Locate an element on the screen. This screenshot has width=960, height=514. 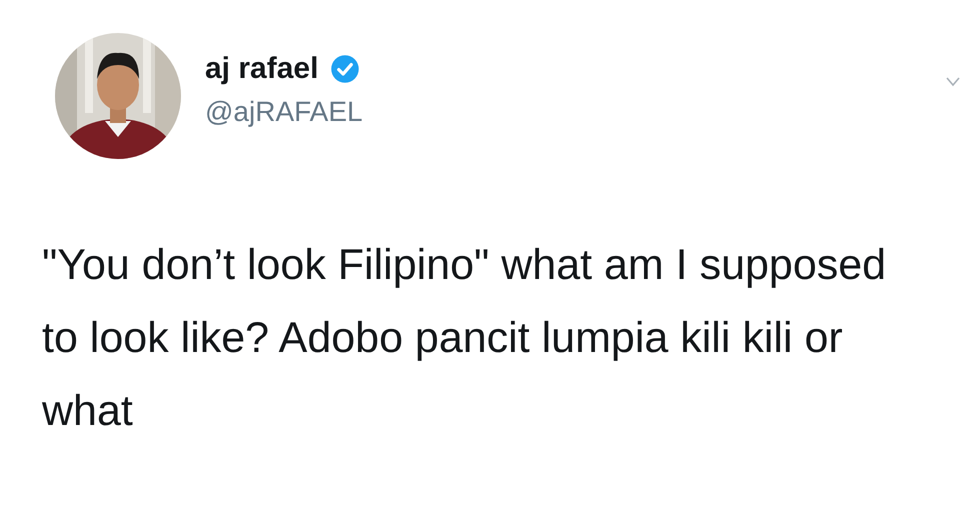
author-name: aj rafael is located at coordinates (261, 69).